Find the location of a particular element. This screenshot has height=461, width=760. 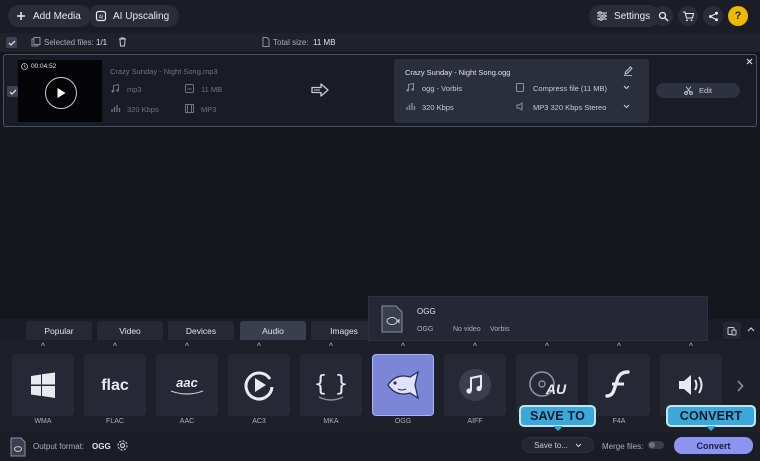

total-size-value: 11 MB is located at coordinates (324, 42).